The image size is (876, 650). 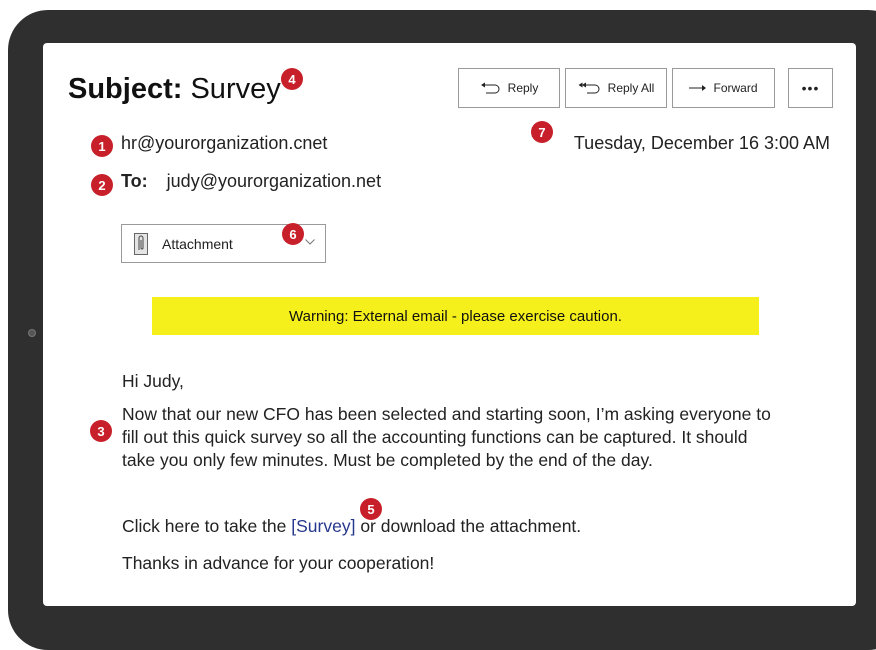 What do you see at coordinates (701, 143) in the screenshot?
I see `sent-date: Tuesday, December 16 3:00 AM` at bounding box center [701, 143].